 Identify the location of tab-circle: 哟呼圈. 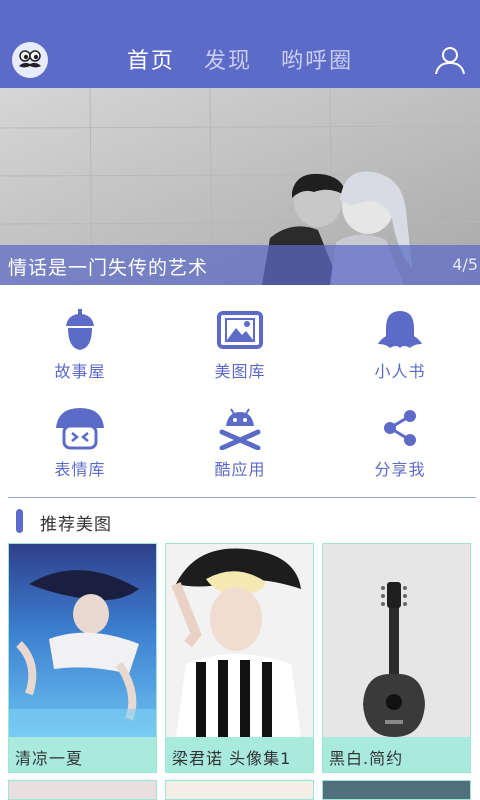
(317, 62).